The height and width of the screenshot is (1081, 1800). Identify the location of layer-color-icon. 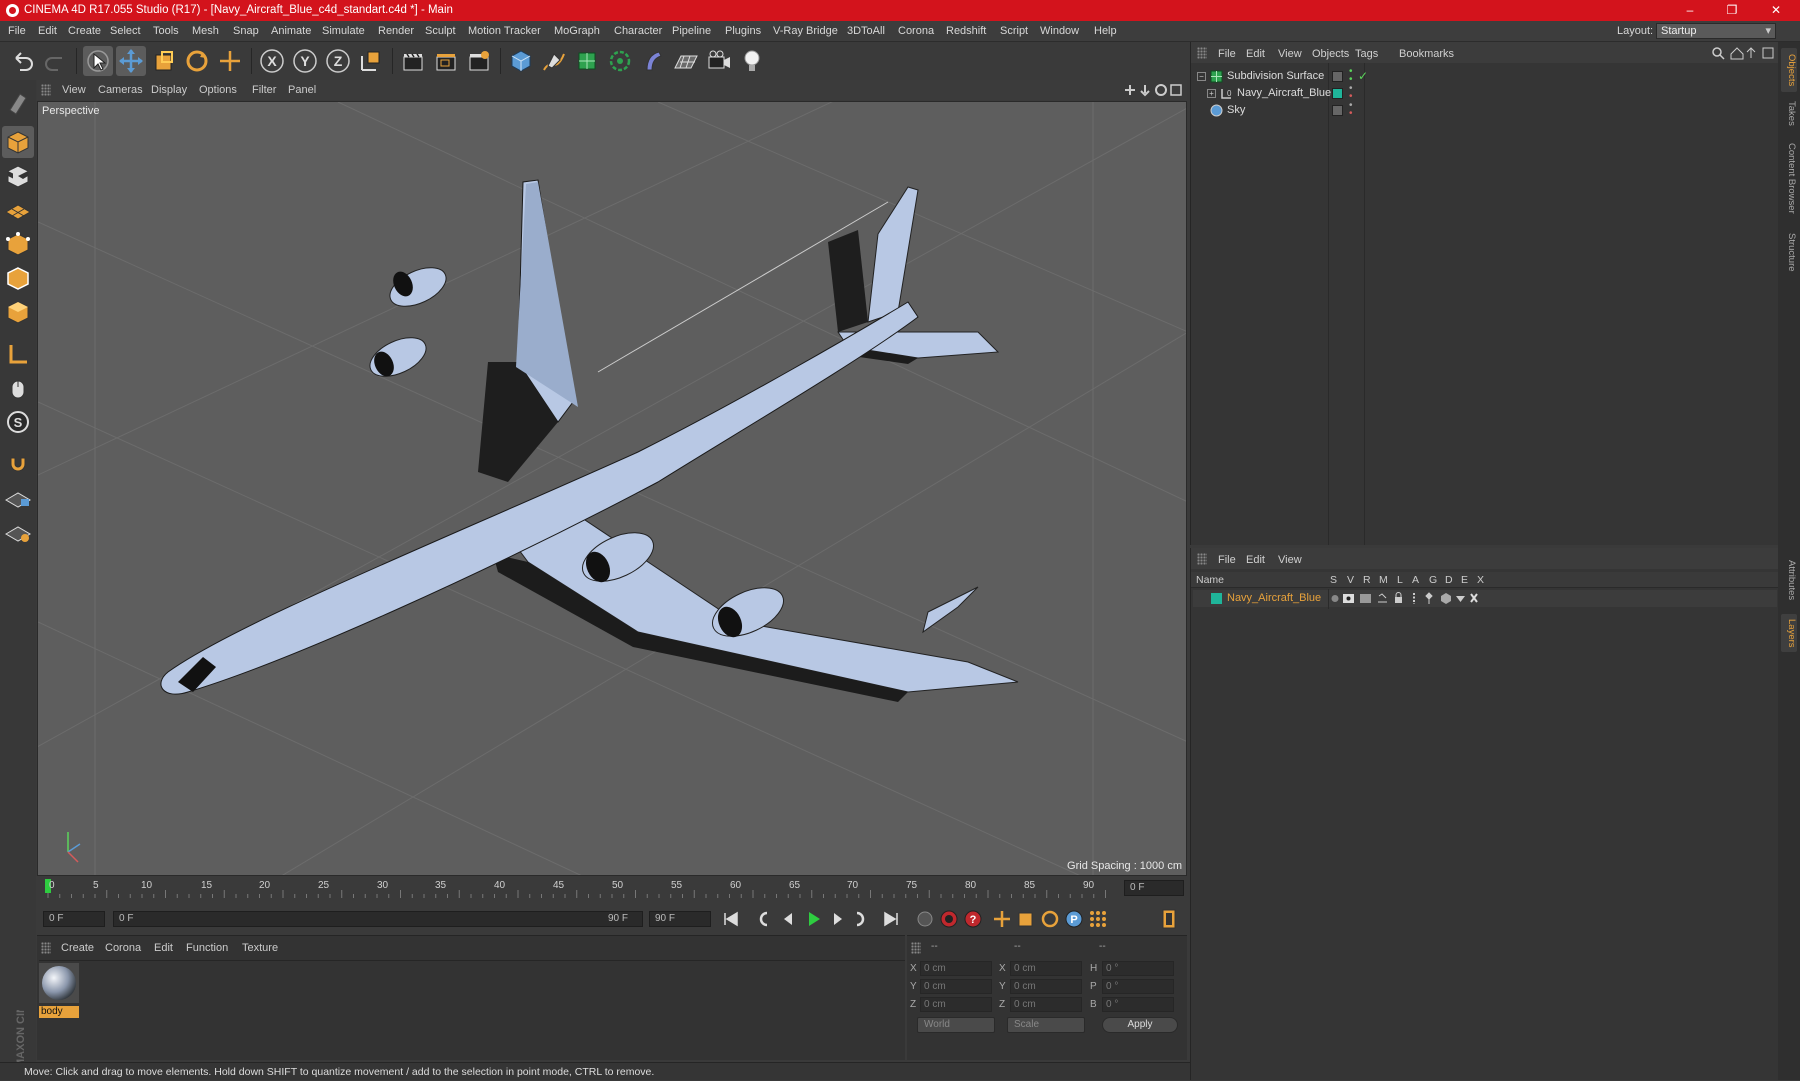
(1337, 93).